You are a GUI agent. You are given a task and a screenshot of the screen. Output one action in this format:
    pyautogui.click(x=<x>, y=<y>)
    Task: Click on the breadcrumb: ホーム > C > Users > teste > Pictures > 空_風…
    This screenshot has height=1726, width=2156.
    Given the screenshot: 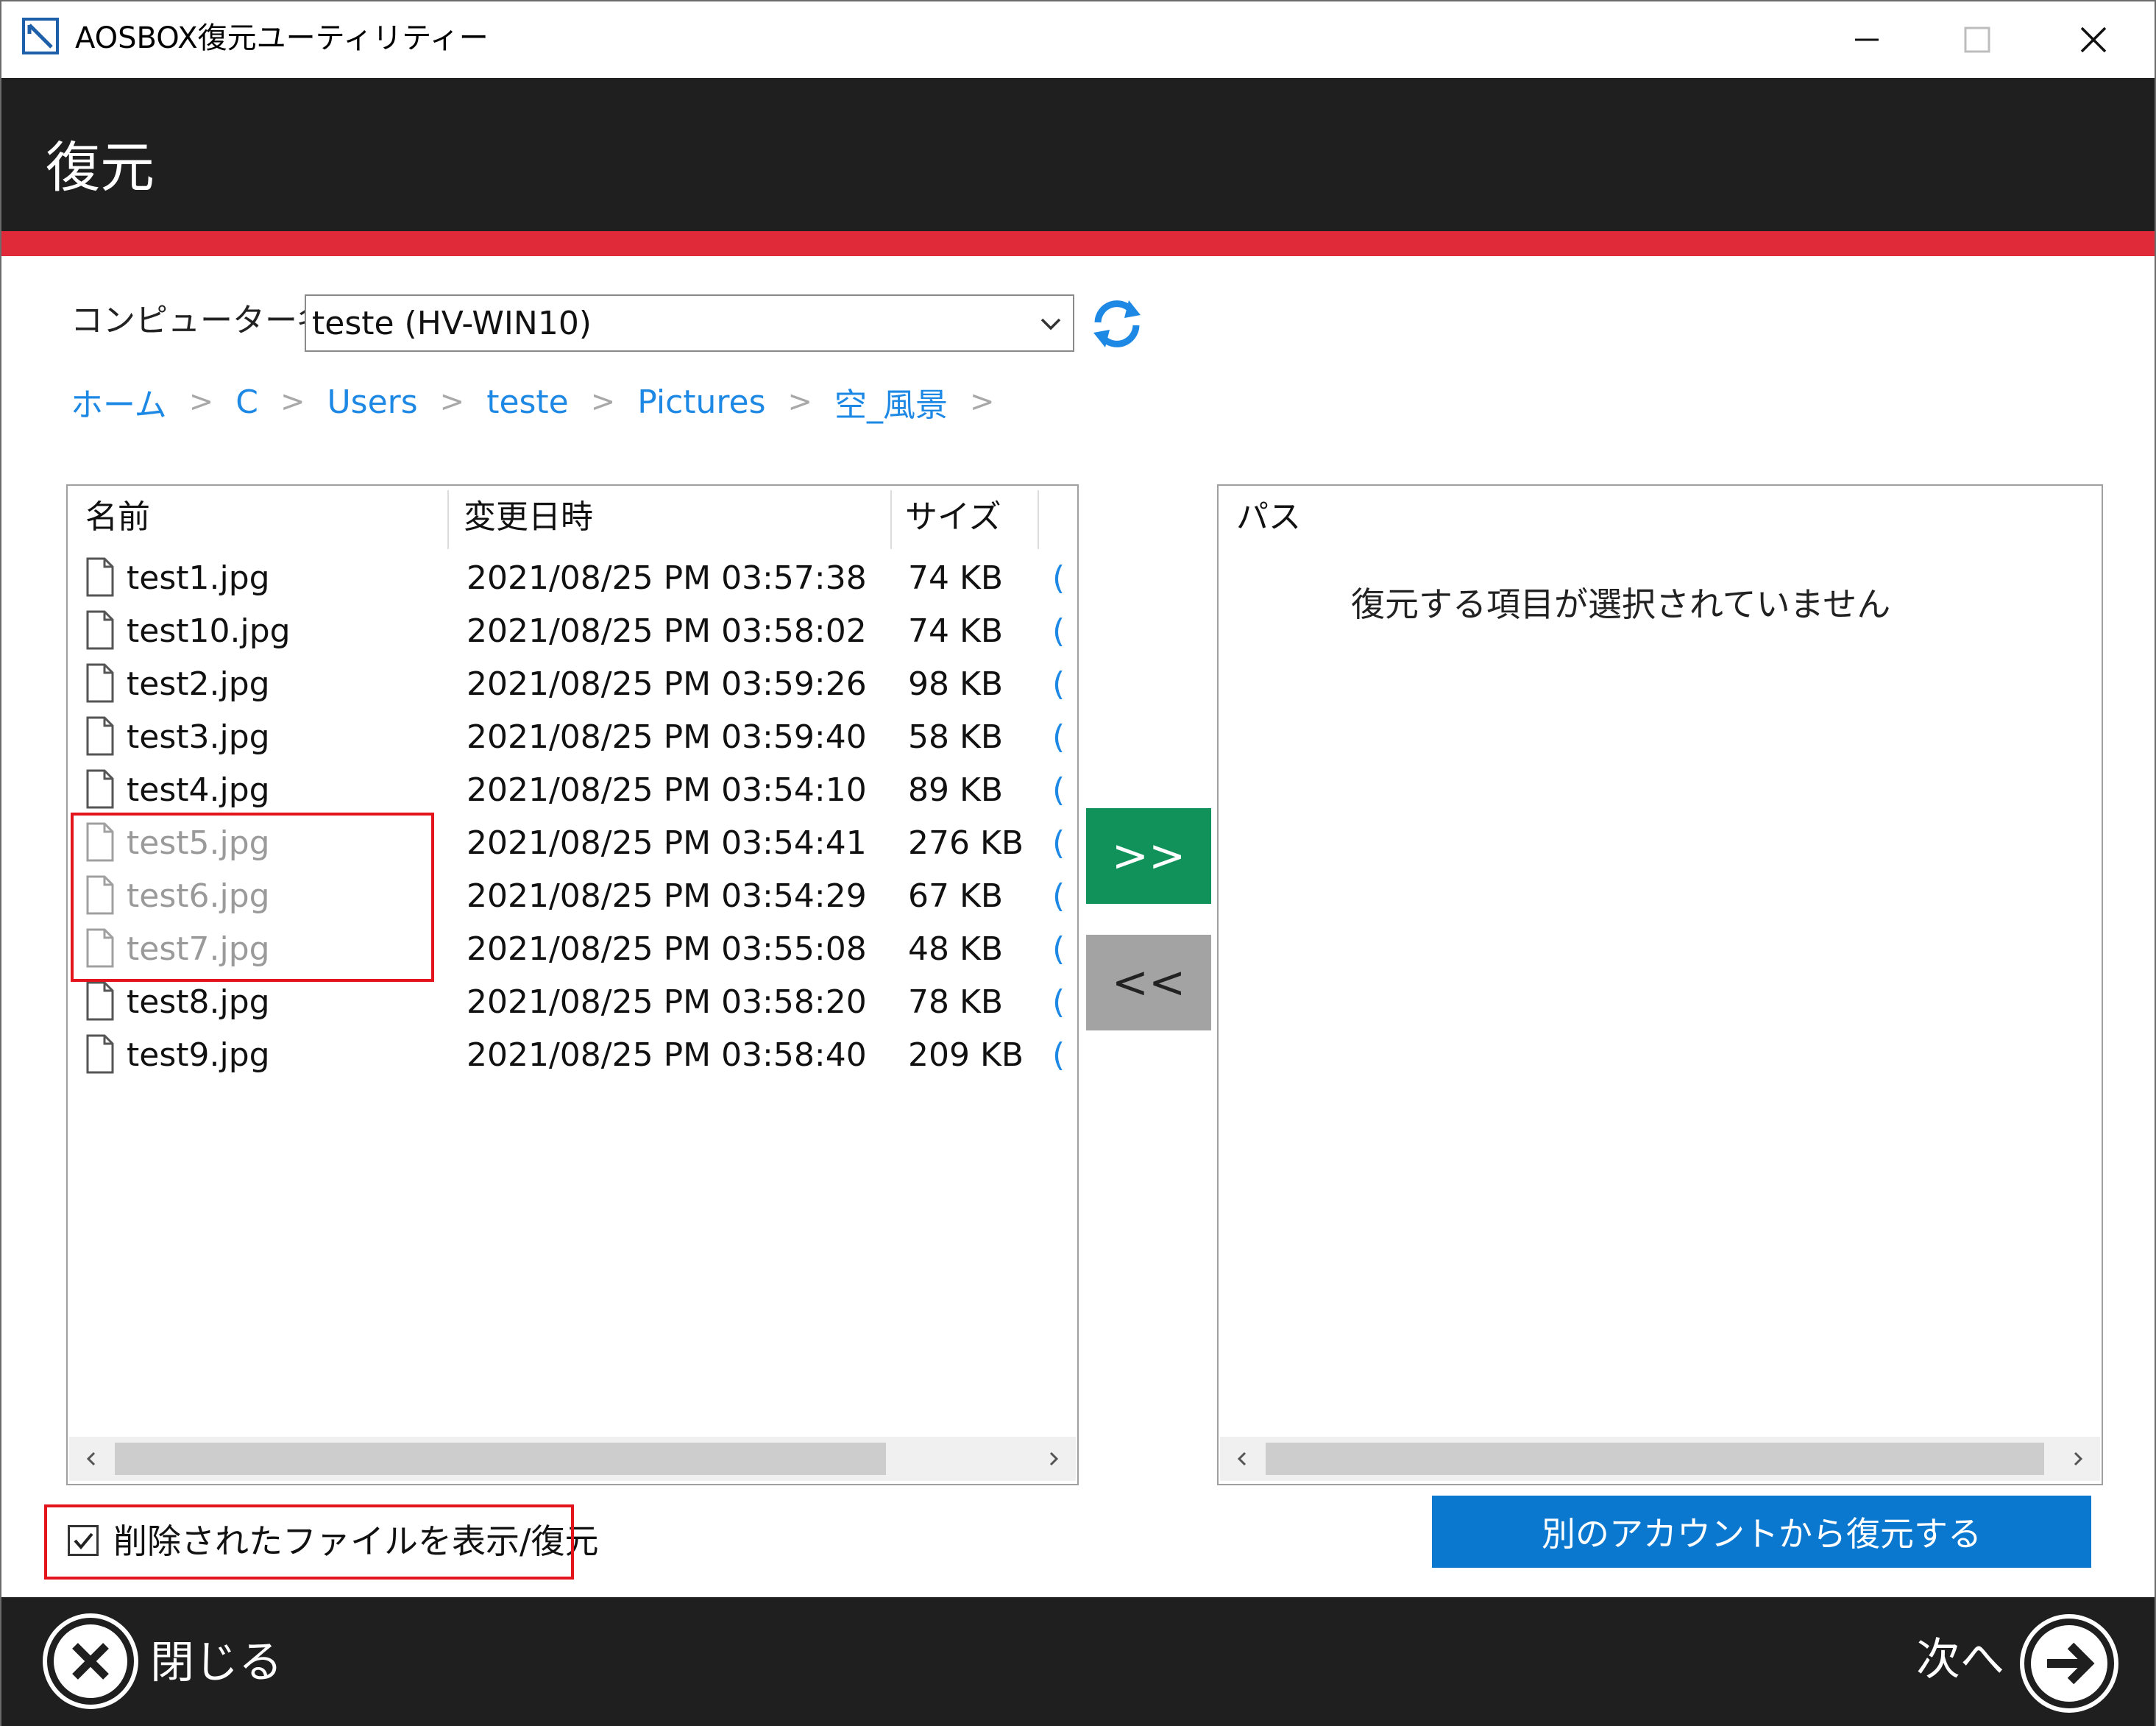 What is the action you would take?
    pyautogui.click(x=544, y=401)
    